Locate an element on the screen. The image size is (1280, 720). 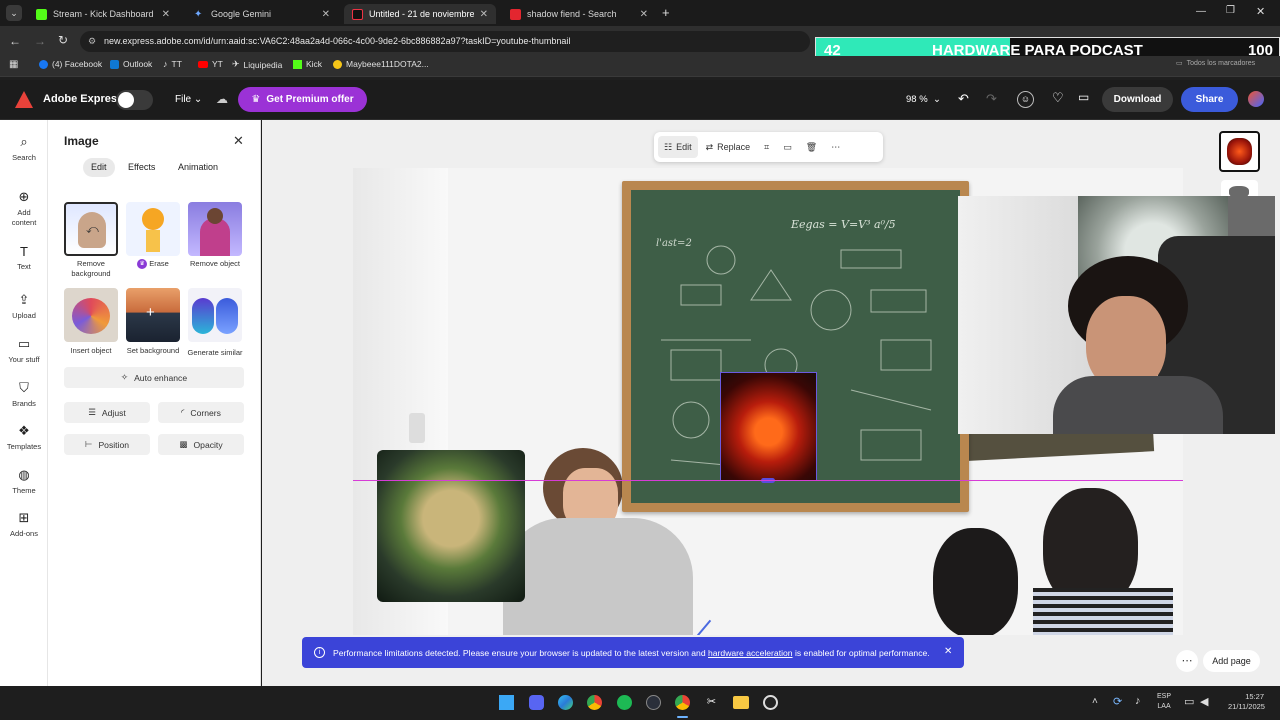
tab-google-gemini: ✦ Google Gemini ✕ is located at coordinates (262, 14).